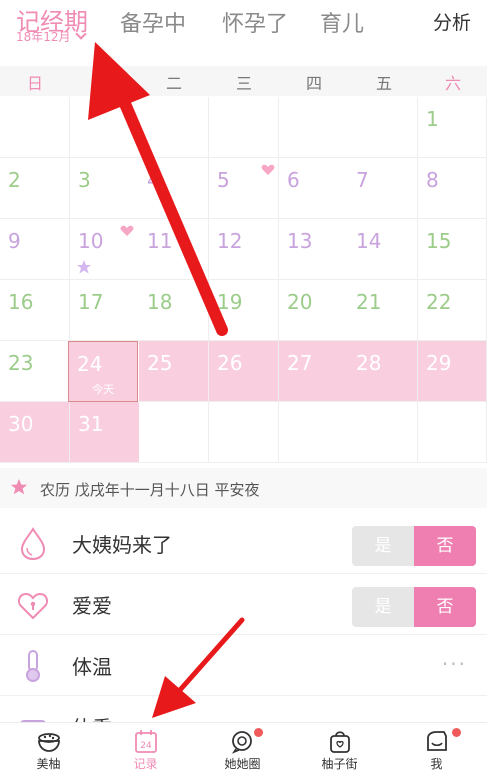 The height and width of the screenshot is (772, 487). What do you see at coordinates (145, 764) in the screenshot?
I see `nav-label: 记录` at bounding box center [145, 764].